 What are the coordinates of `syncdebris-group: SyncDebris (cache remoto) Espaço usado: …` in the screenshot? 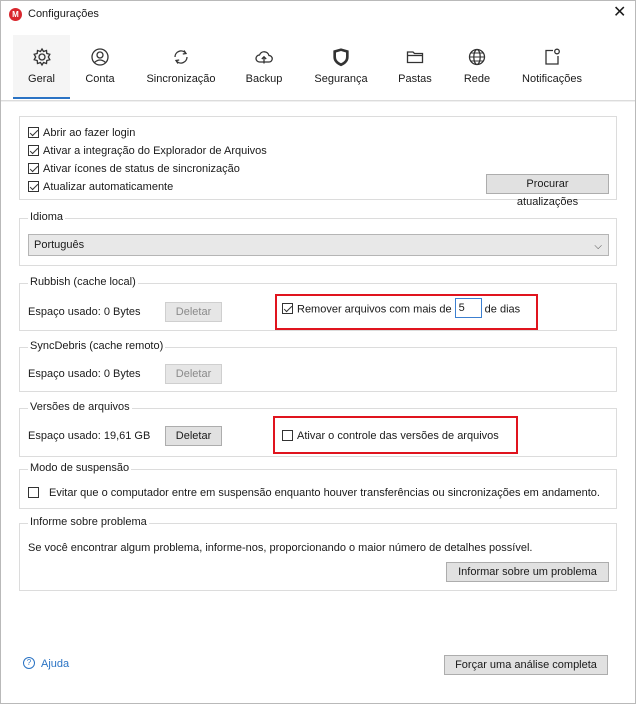 It's located at (318, 366).